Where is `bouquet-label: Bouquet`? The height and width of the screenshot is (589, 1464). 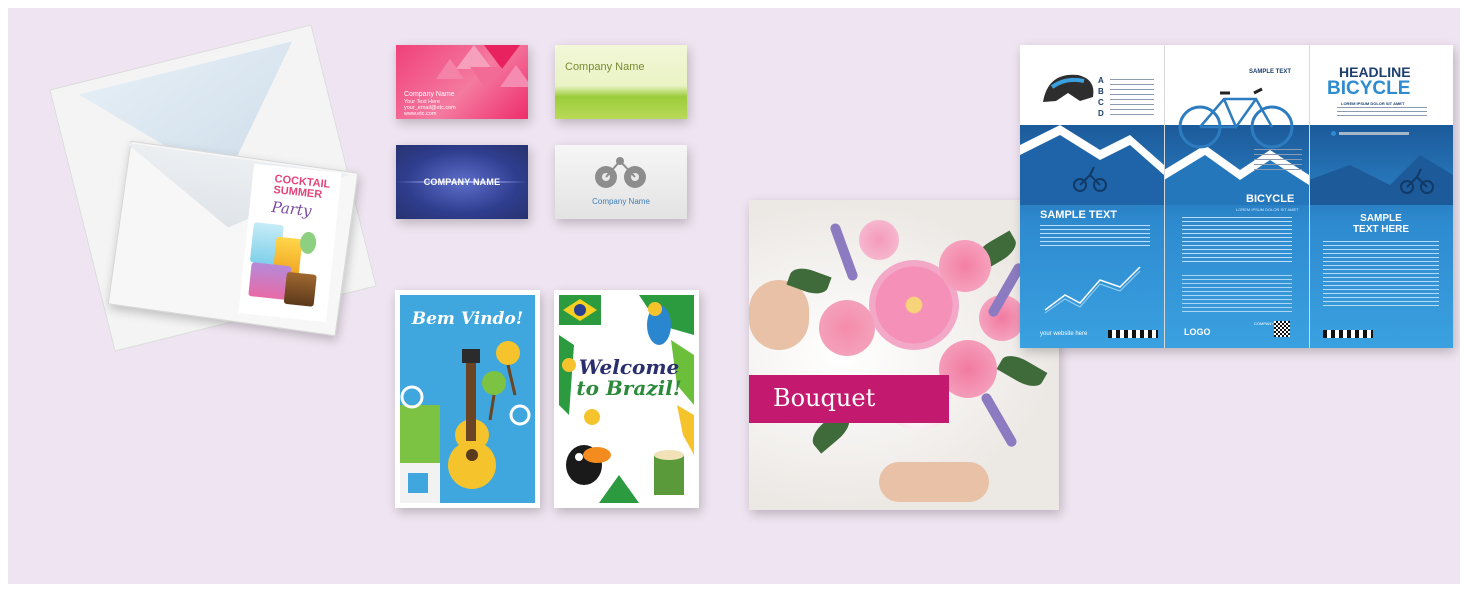 bouquet-label: Bouquet is located at coordinates (824, 398).